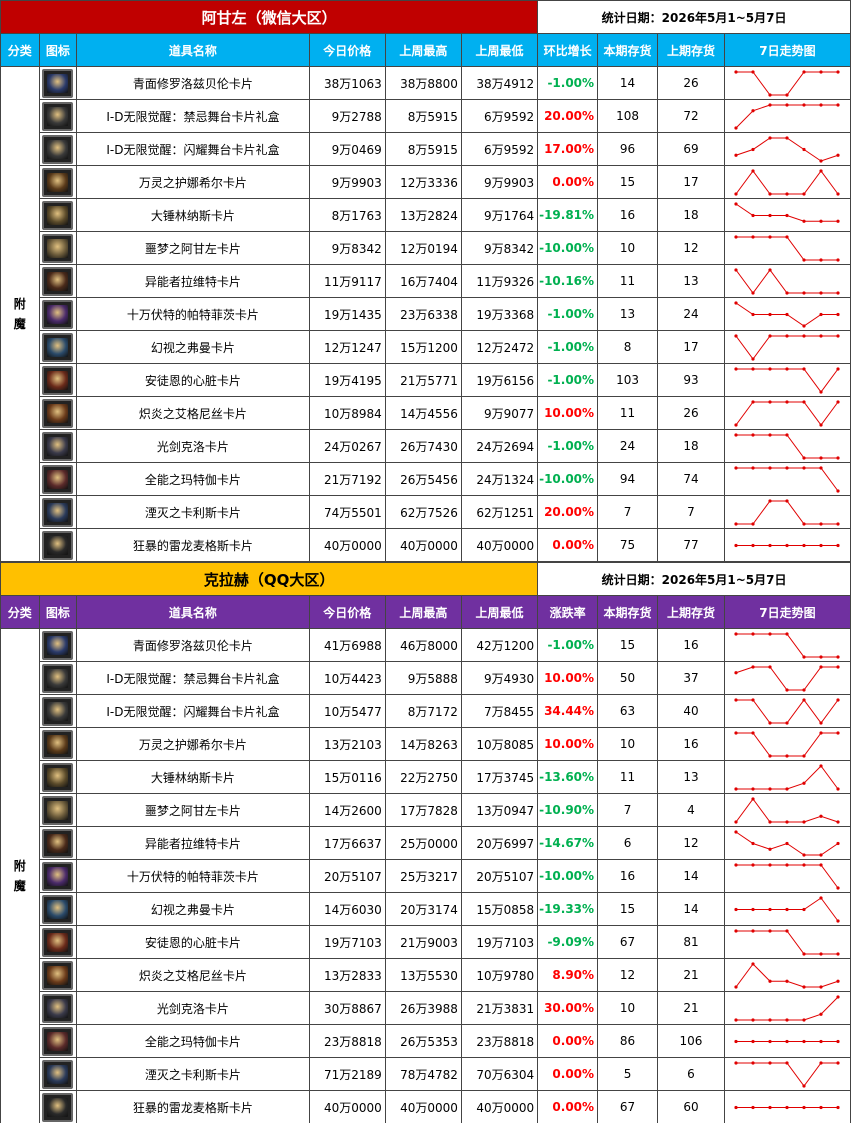 The image size is (851, 1123). I want to click on current-stock: 24, so click(627, 446).